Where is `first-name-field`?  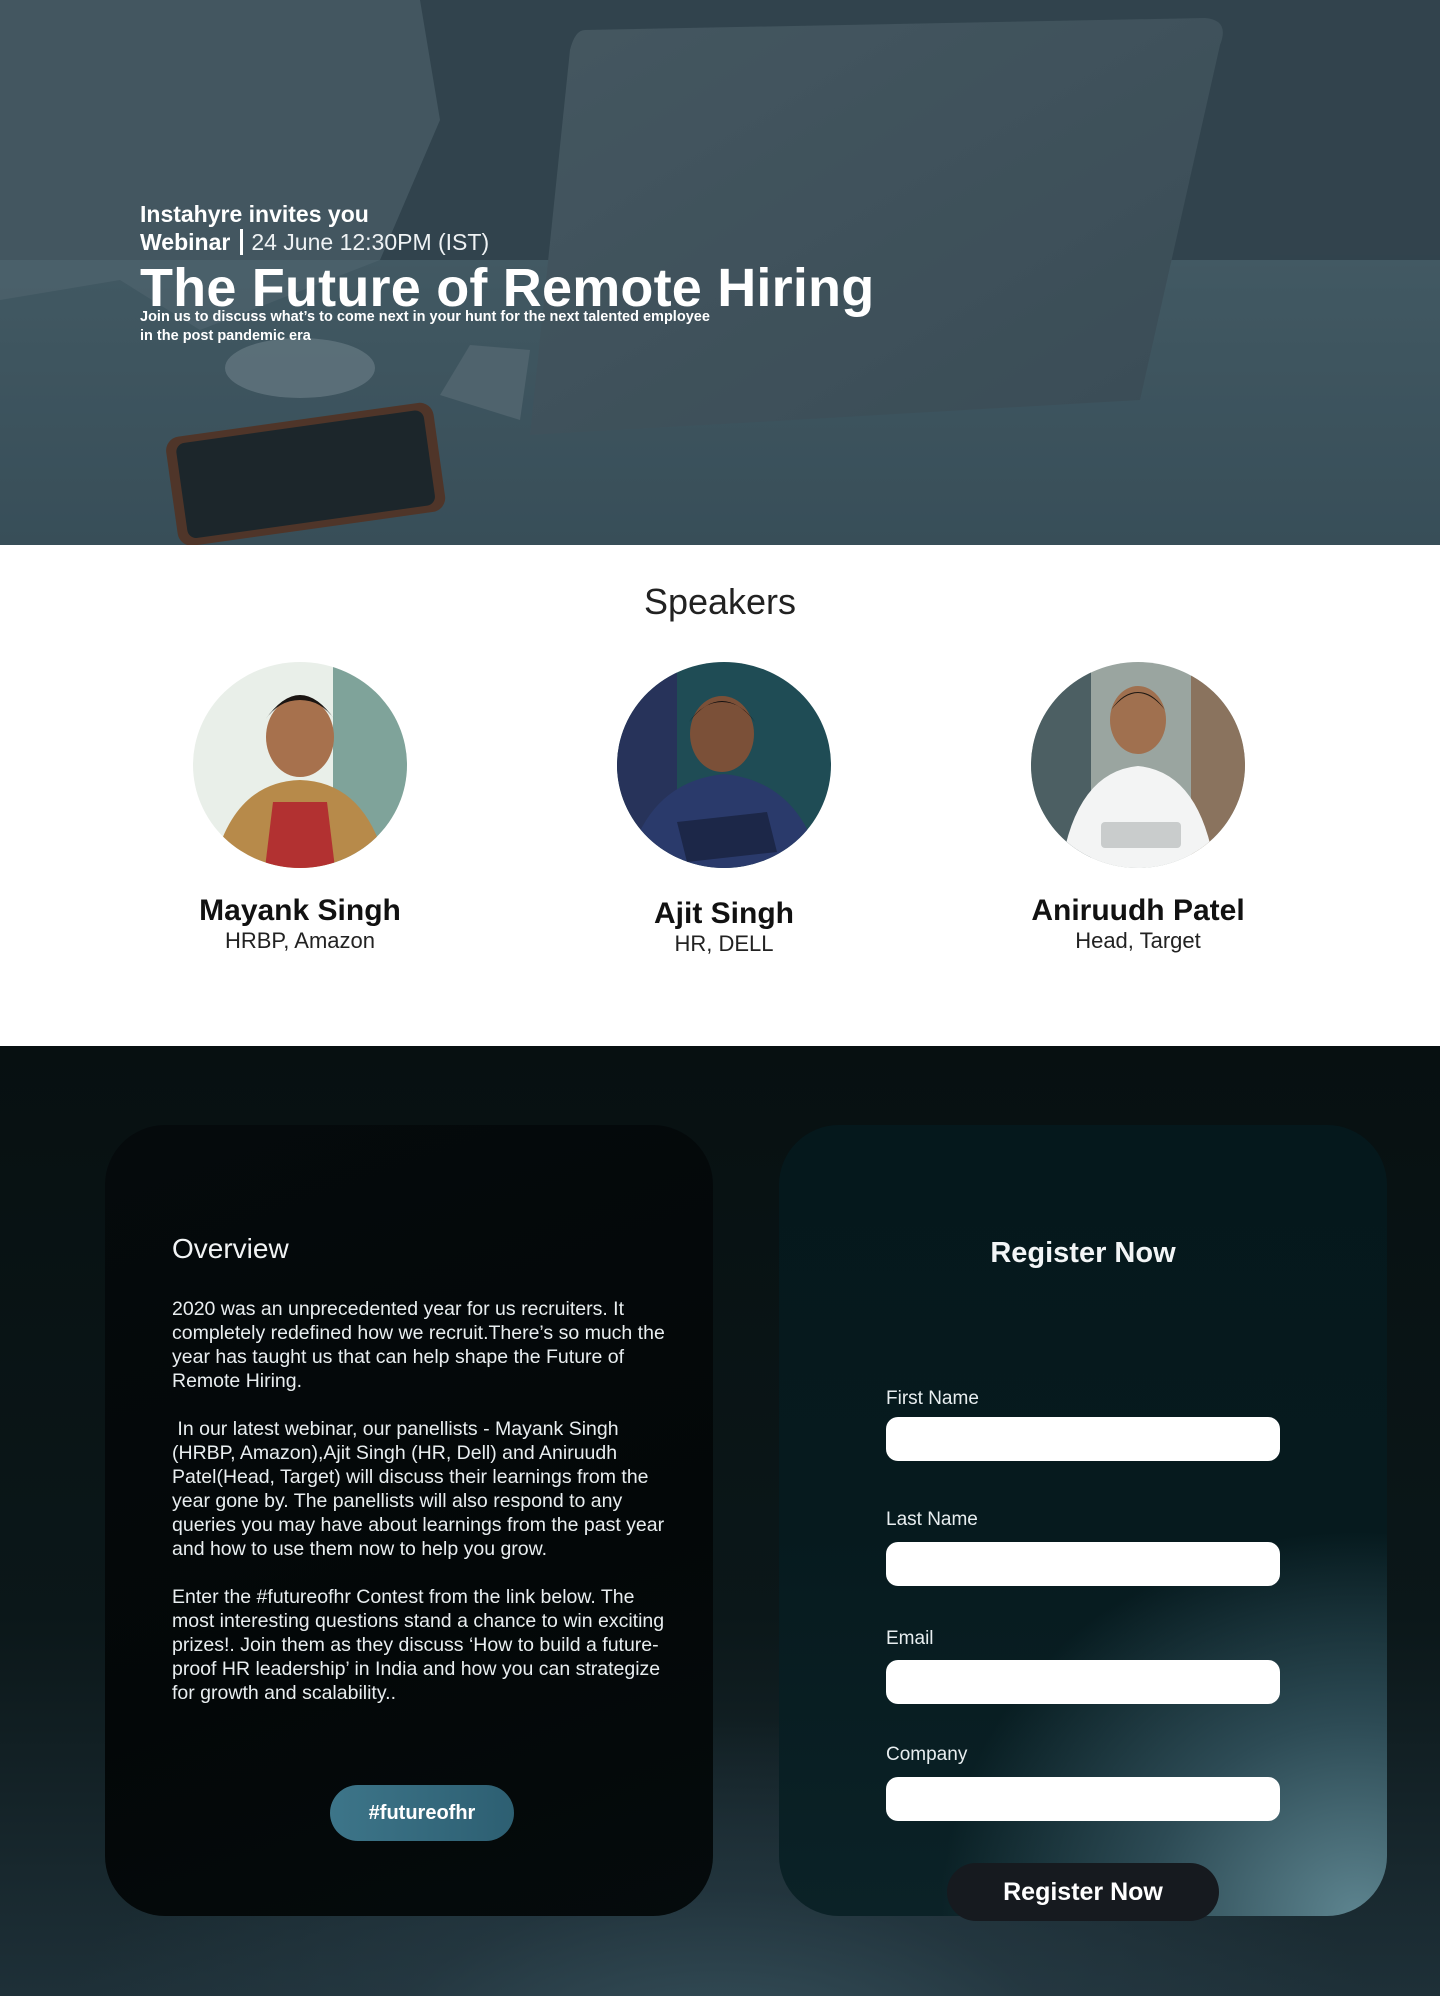
first-name-field is located at coordinates (1083, 1439).